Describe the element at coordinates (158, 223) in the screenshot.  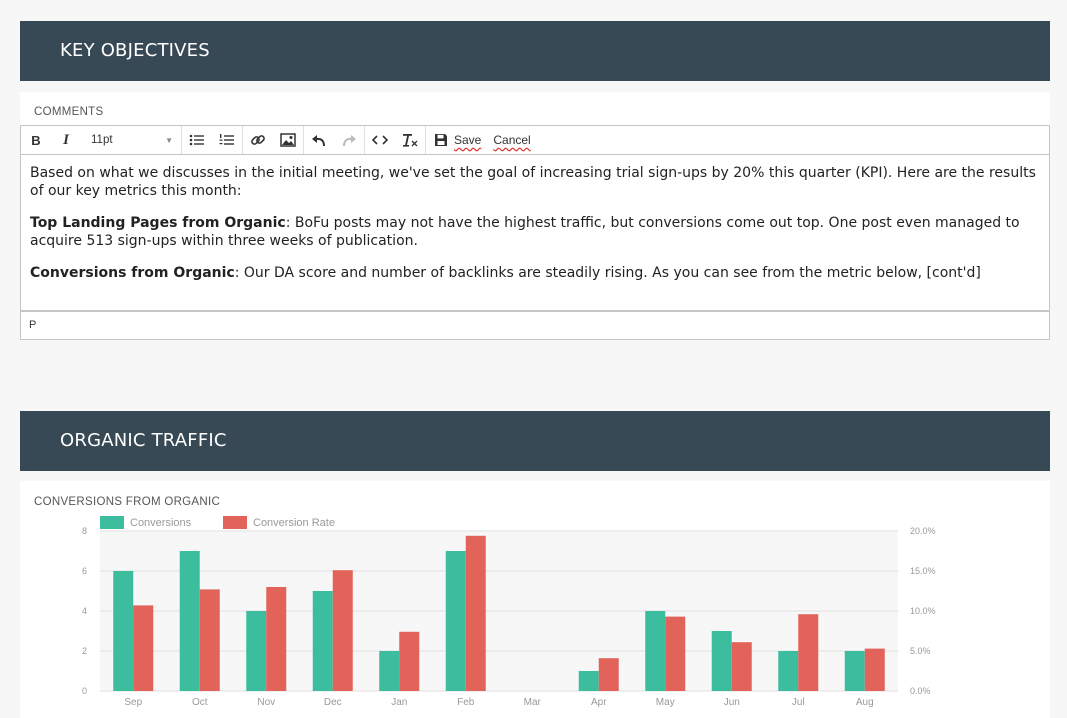
I see `bold-heading: Top Landing Pages from Organic` at that location.